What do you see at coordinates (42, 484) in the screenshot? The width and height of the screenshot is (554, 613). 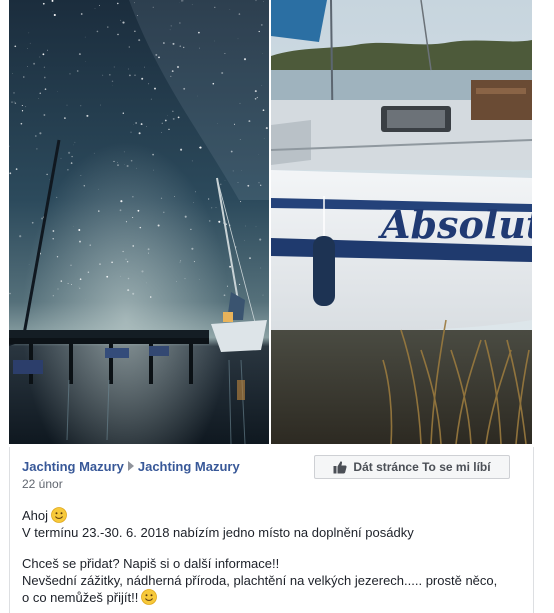 I see `post-date: 22 únor` at bounding box center [42, 484].